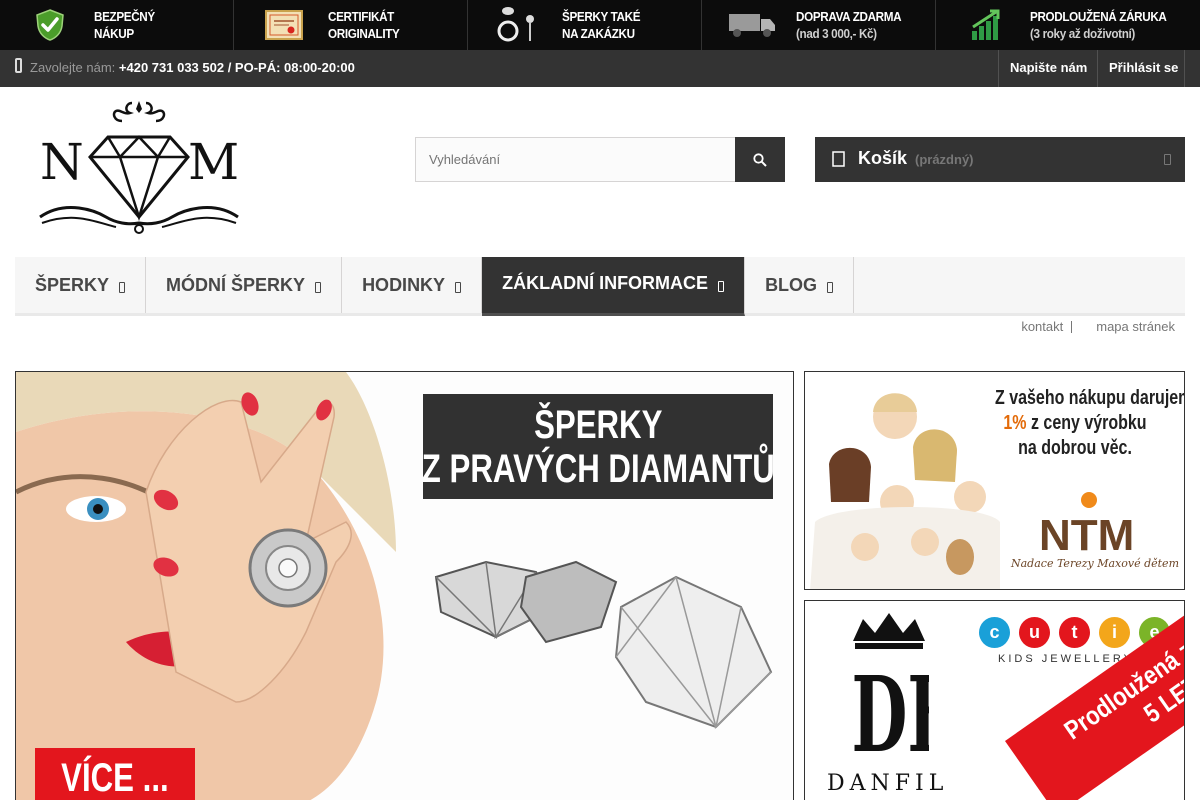 Image resolution: width=1200 pixels, height=800 pixels. Describe the element at coordinates (1131, 326) in the screenshot. I see `sitemap-link: mapa stránek` at that location.